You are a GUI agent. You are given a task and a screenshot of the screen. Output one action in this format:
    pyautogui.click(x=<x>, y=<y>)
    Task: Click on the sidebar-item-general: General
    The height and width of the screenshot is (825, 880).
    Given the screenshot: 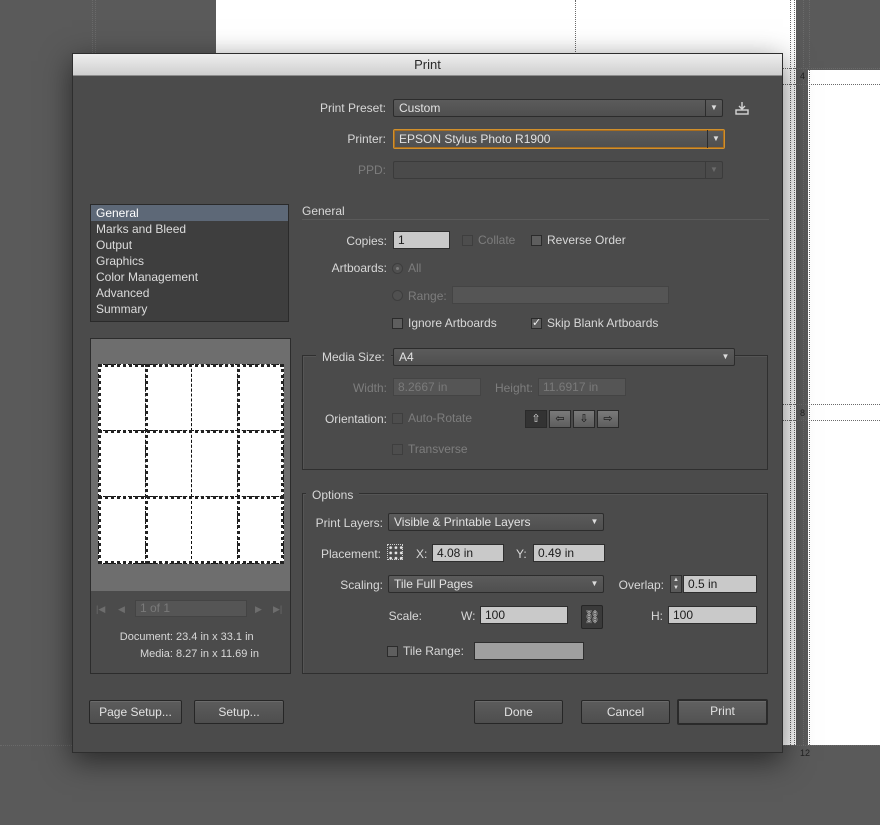 What is the action you would take?
    pyautogui.click(x=189, y=213)
    